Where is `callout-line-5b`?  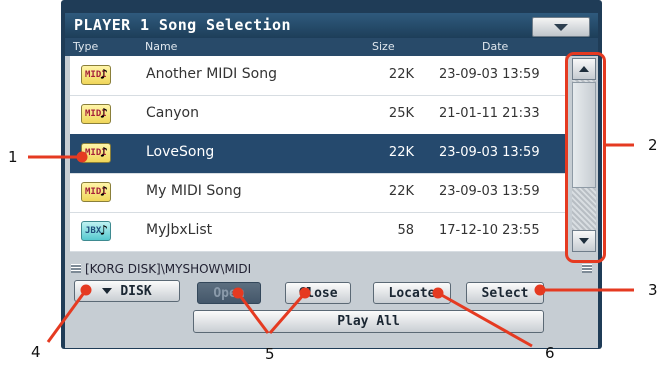
callout-line-5b is located at coordinates (287, 313).